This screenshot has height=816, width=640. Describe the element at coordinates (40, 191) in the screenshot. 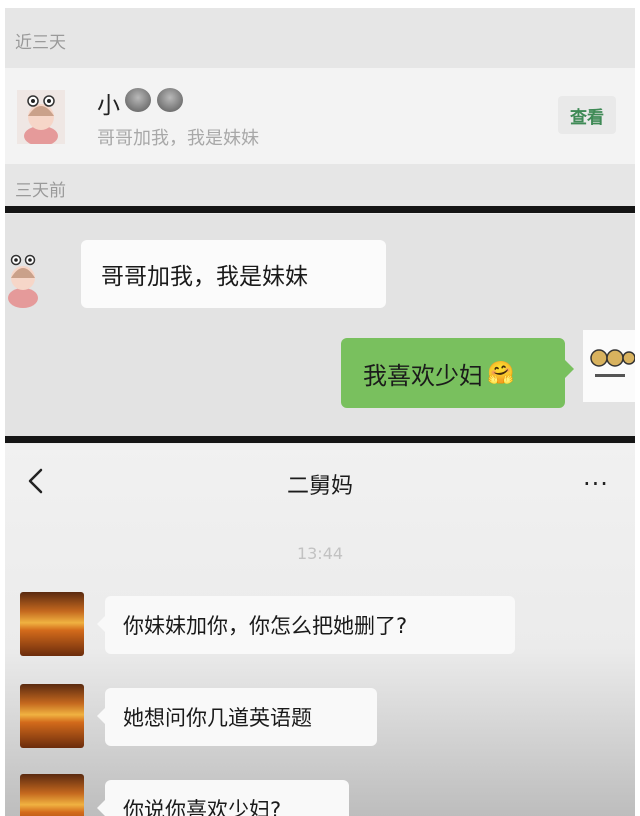

I see `section-label-earlier: 三天前` at that location.